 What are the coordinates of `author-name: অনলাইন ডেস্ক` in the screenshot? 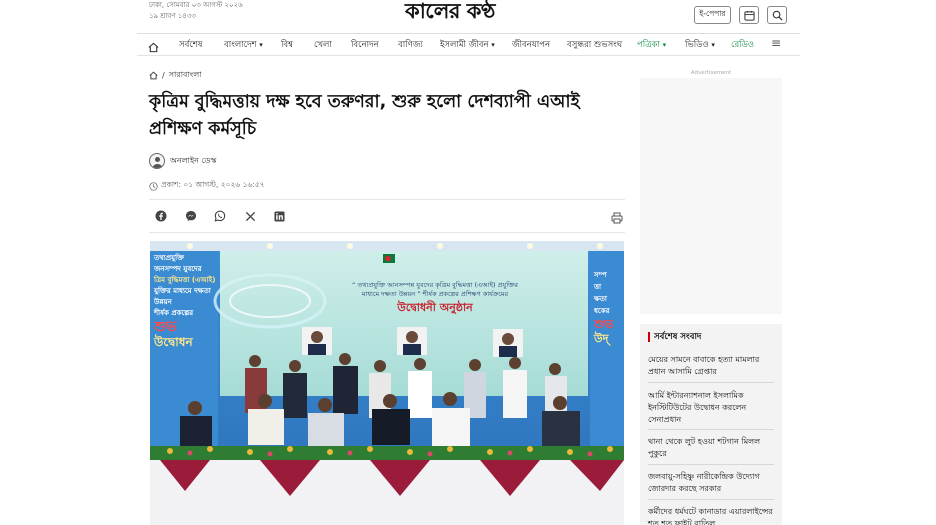 It's located at (193, 161).